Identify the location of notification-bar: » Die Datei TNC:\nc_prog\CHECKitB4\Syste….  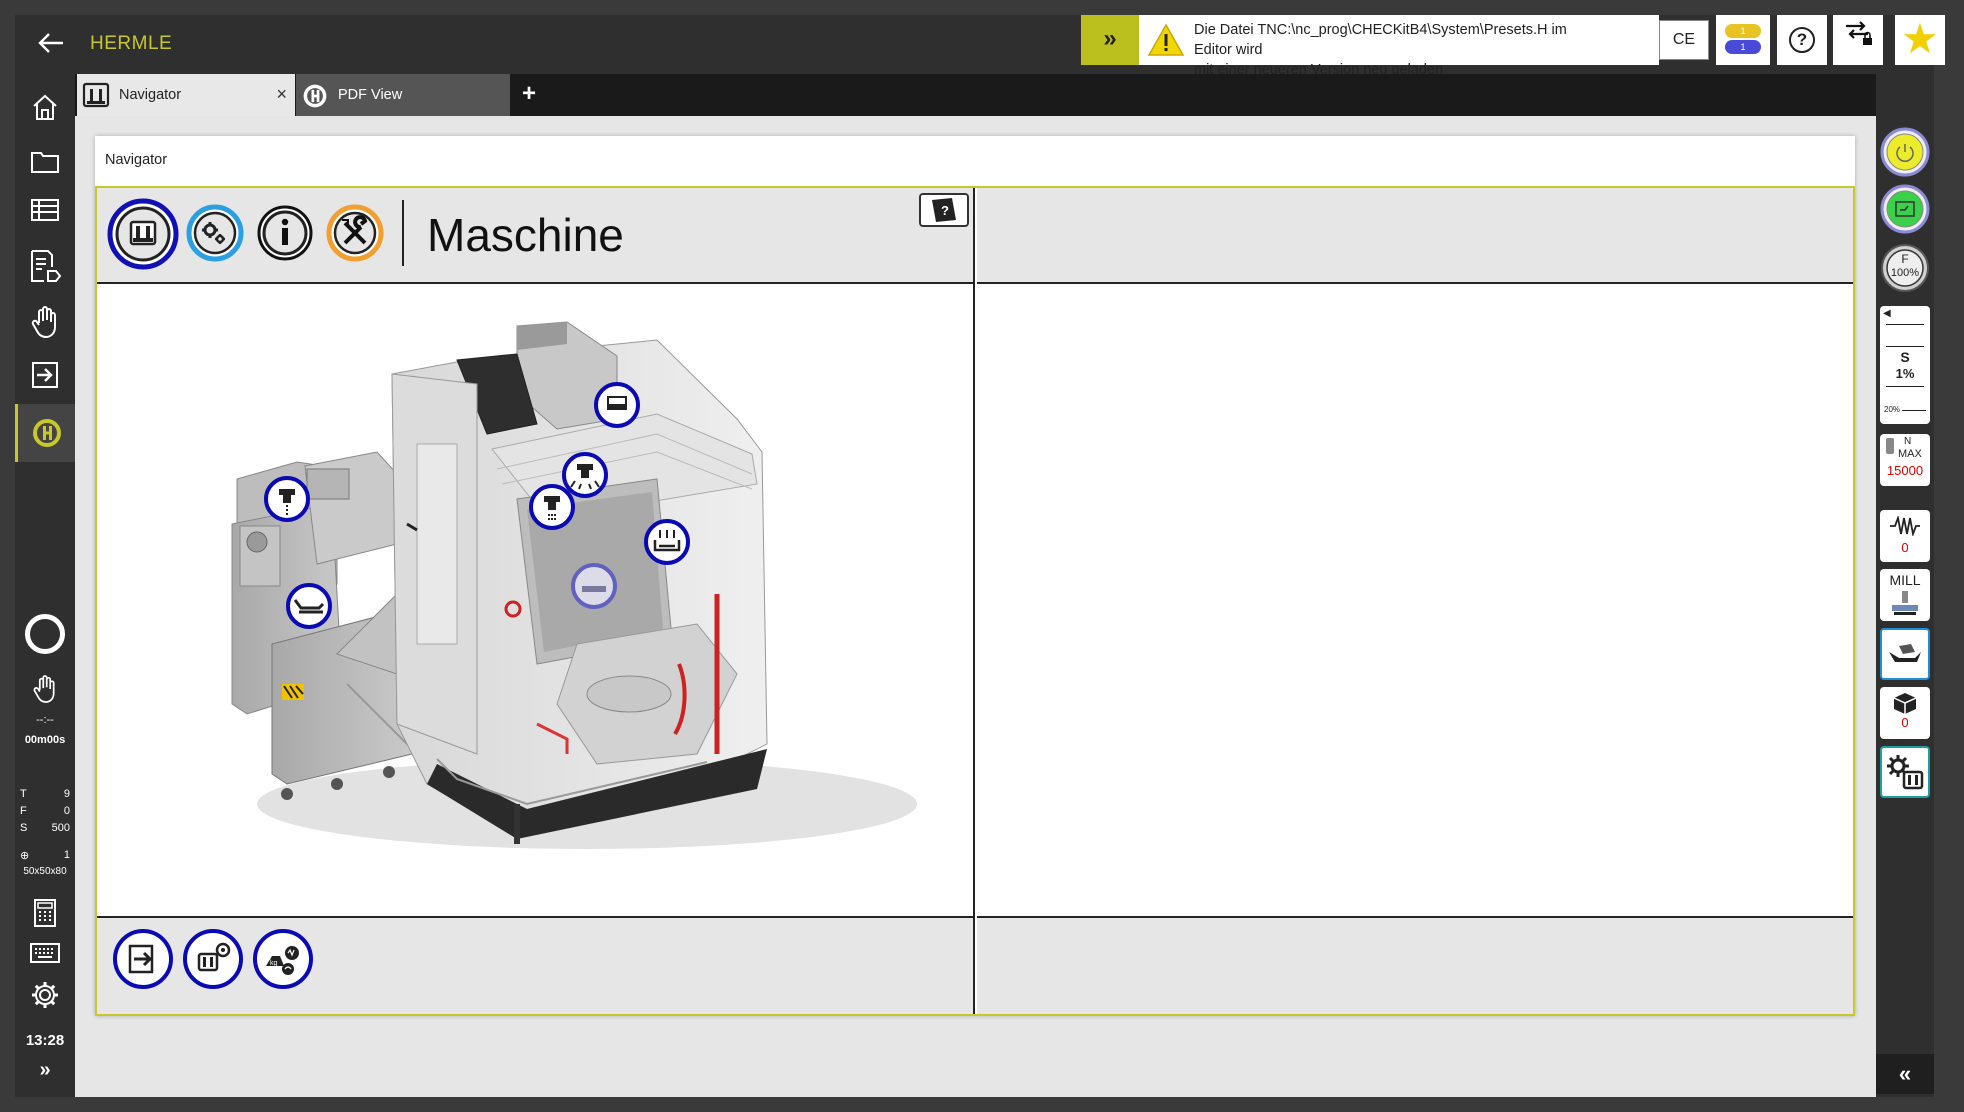
(1370, 46).